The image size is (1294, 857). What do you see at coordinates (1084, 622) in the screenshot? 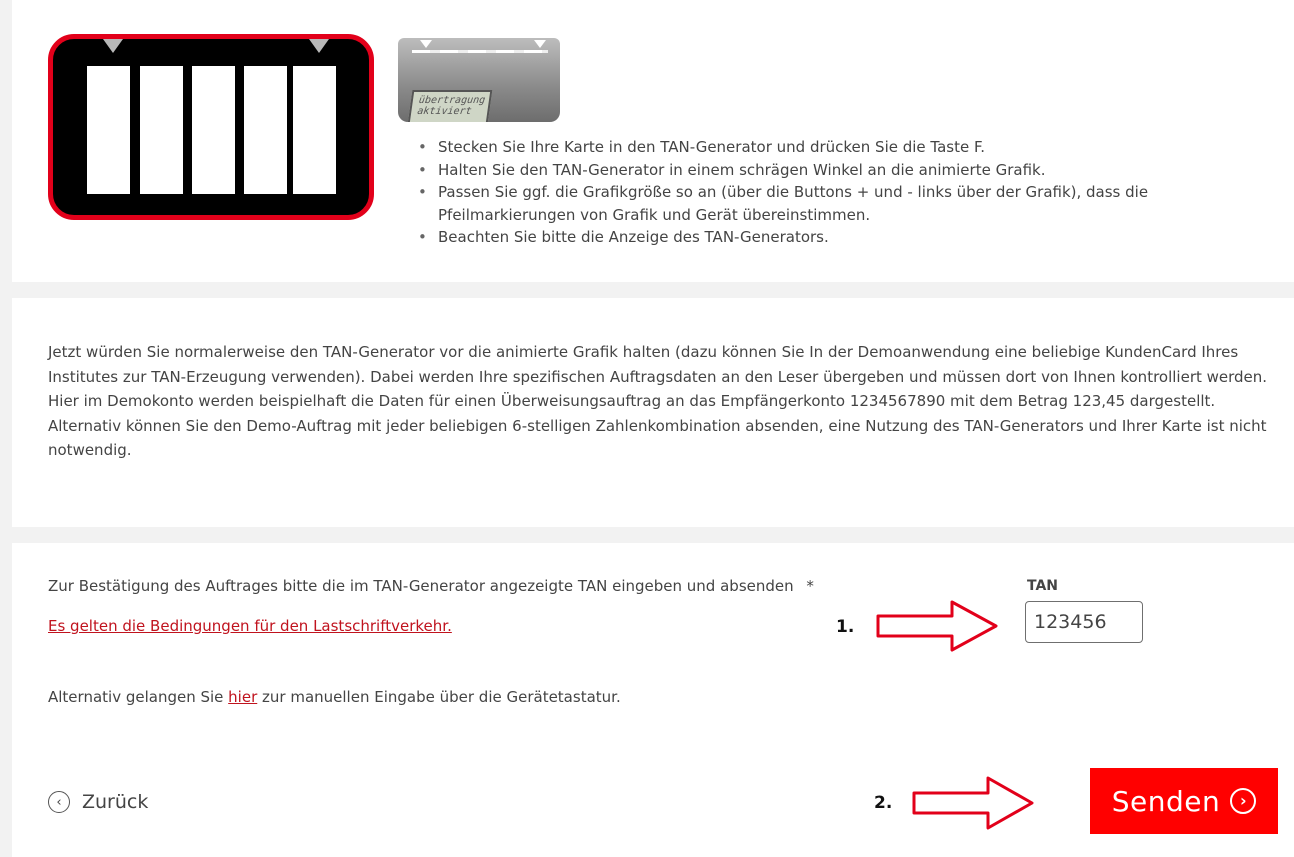
I see `tan-input` at bounding box center [1084, 622].